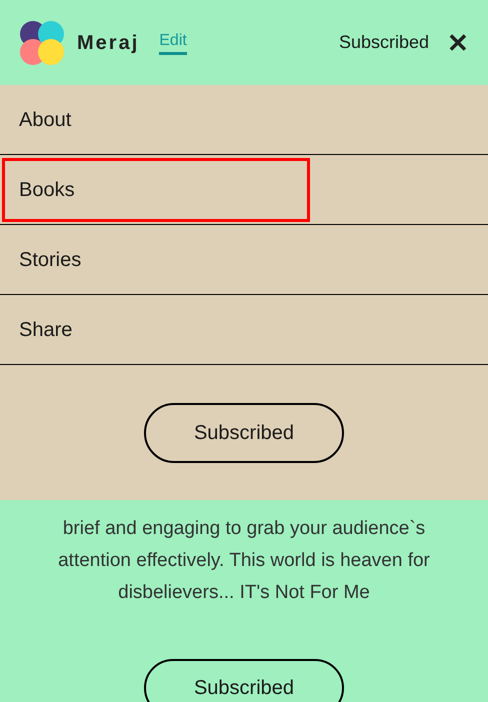 The height and width of the screenshot is (702, 488). Describe the element at coordinates (156, 260) in the screenshot. I see `menu-item: Stories` at that location.